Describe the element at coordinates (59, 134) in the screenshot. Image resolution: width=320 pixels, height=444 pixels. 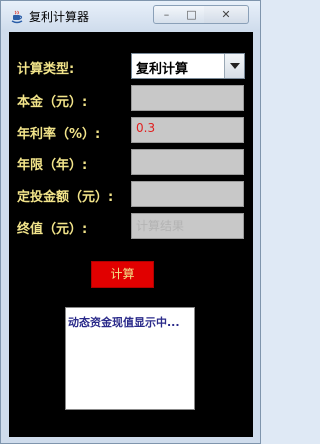
I see `annual-rate-label: 年利率（%）:` at that location.